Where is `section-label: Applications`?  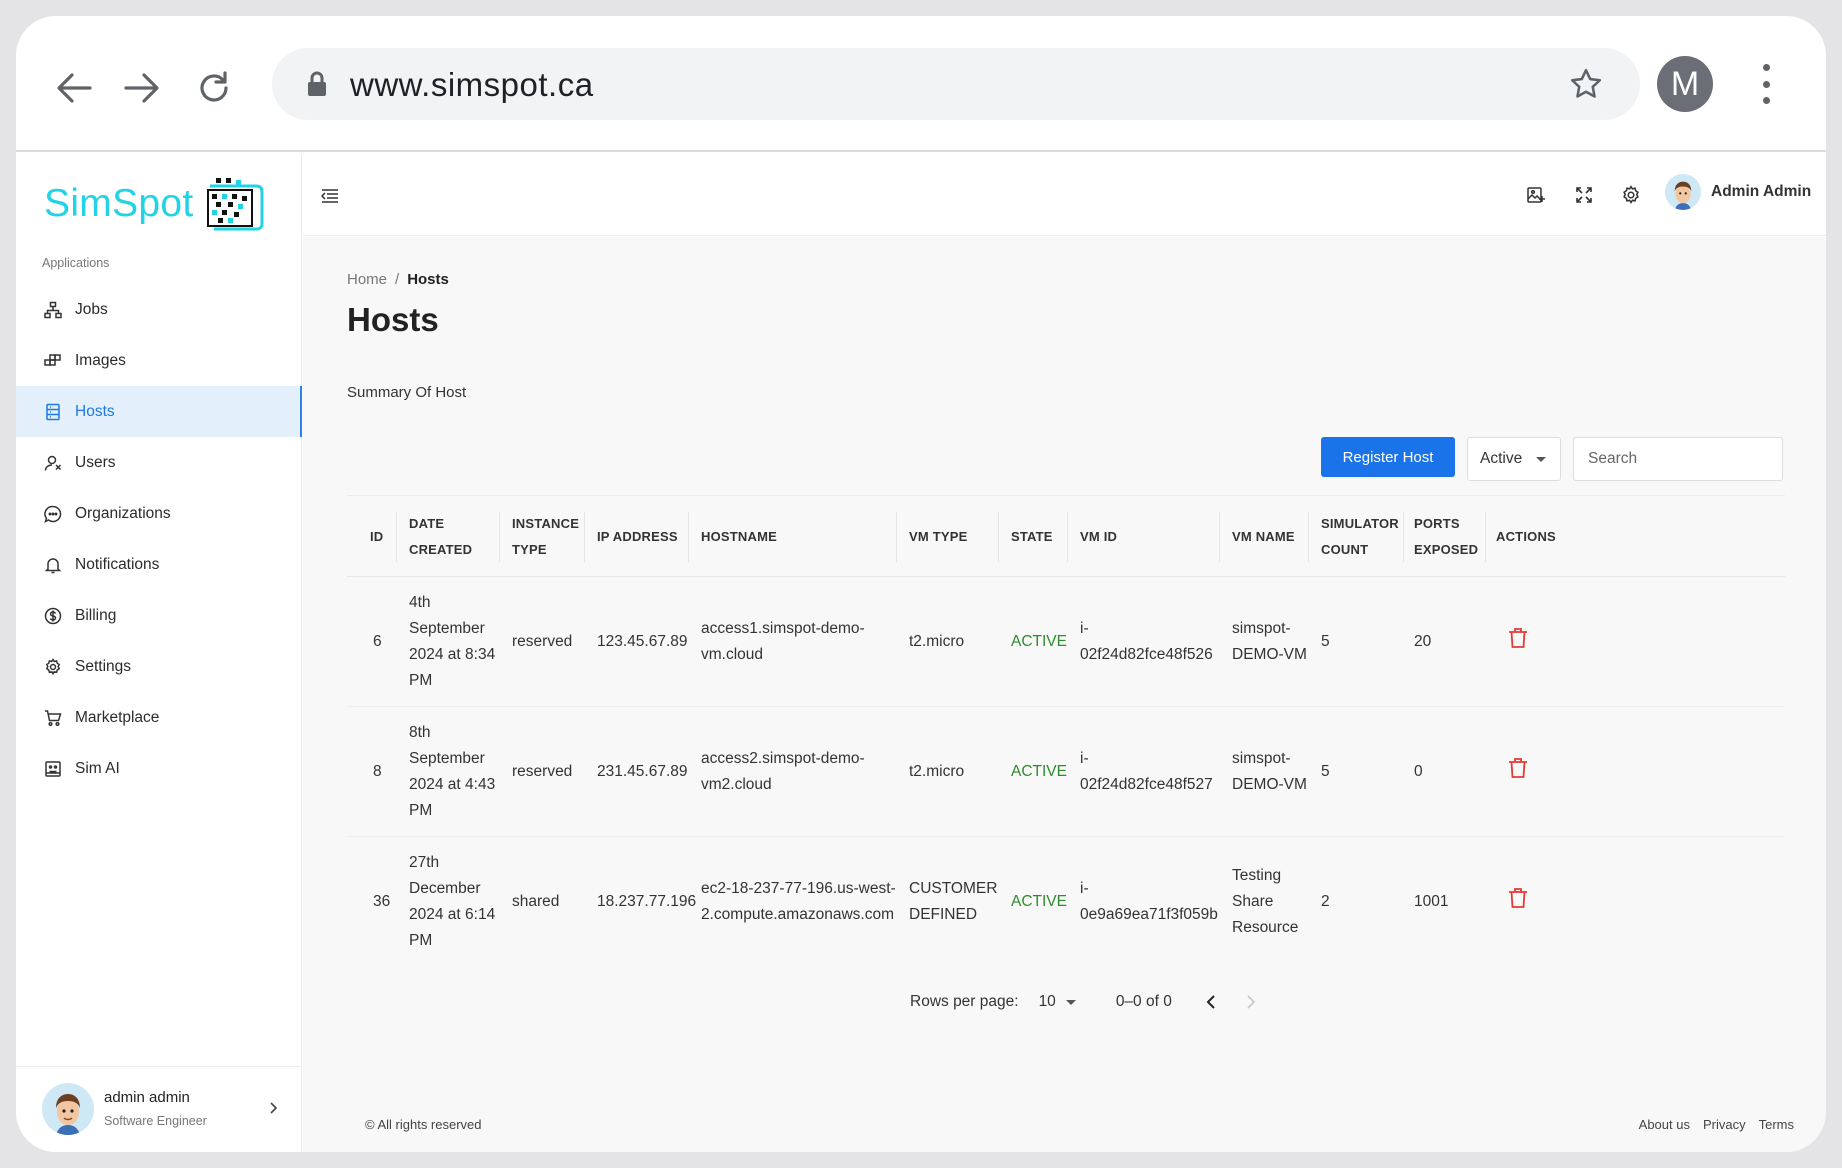
section-label: Applications is located at coordinates (76, 263).